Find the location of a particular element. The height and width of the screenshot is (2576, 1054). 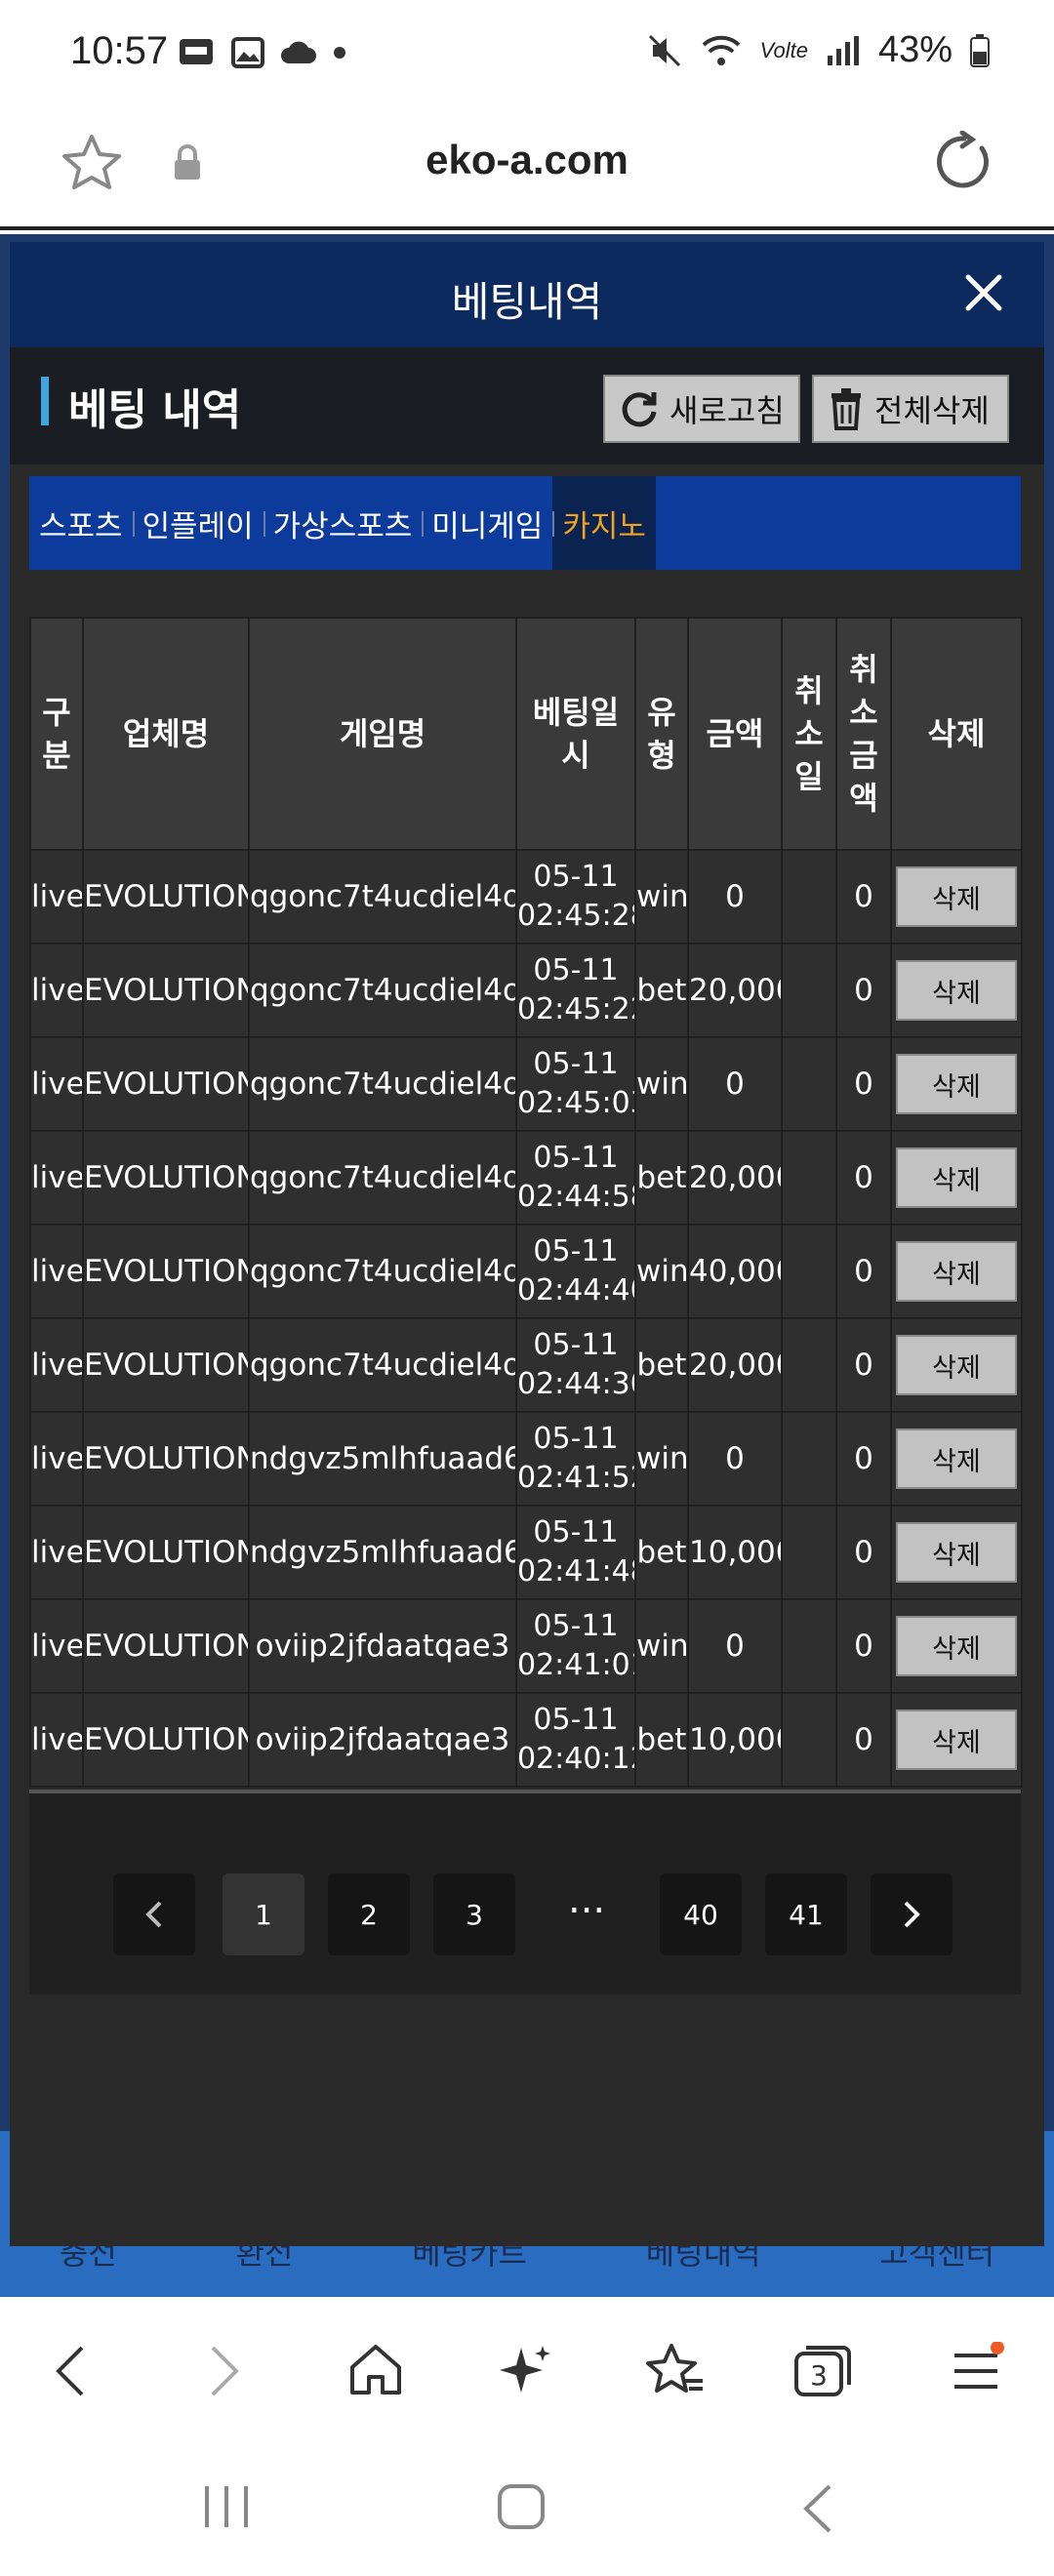

home-button-icon is located at coordinates (522, 2506).